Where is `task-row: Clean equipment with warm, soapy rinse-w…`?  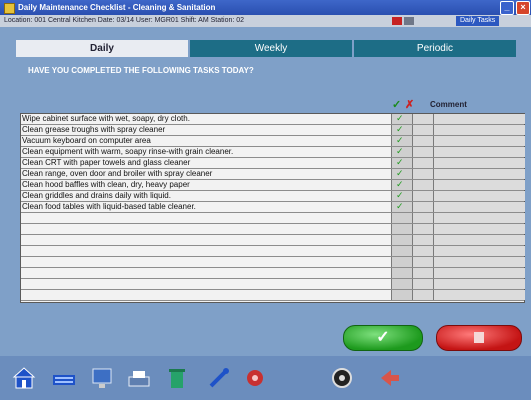 task-row: Clean equipment with warm, soapy rinse-w… is located at coordinates (273, 152).